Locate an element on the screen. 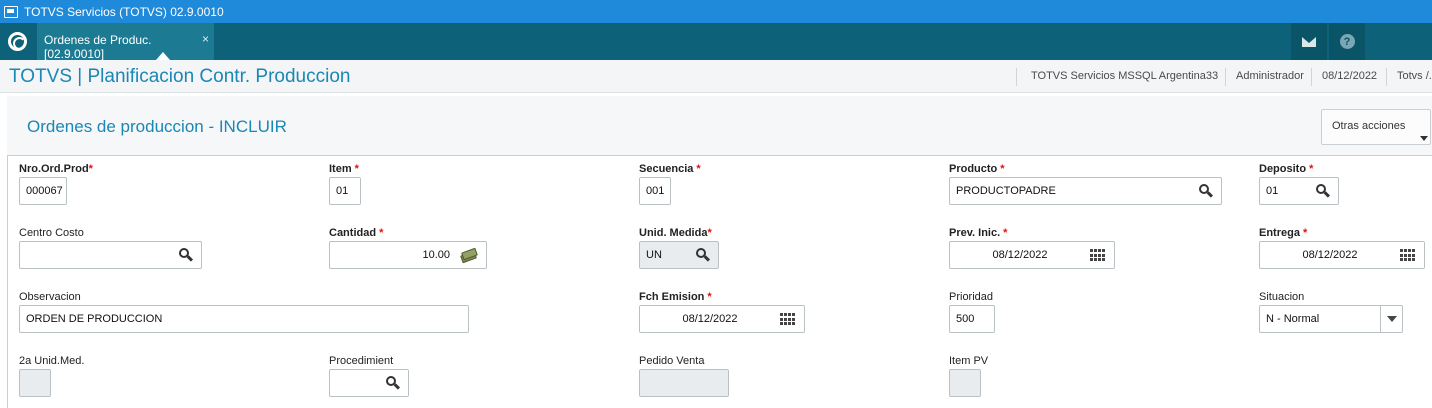 This screenshot has height=408, width=1432. procedimient-label: Procedimient is located at coordinates (361, 361).